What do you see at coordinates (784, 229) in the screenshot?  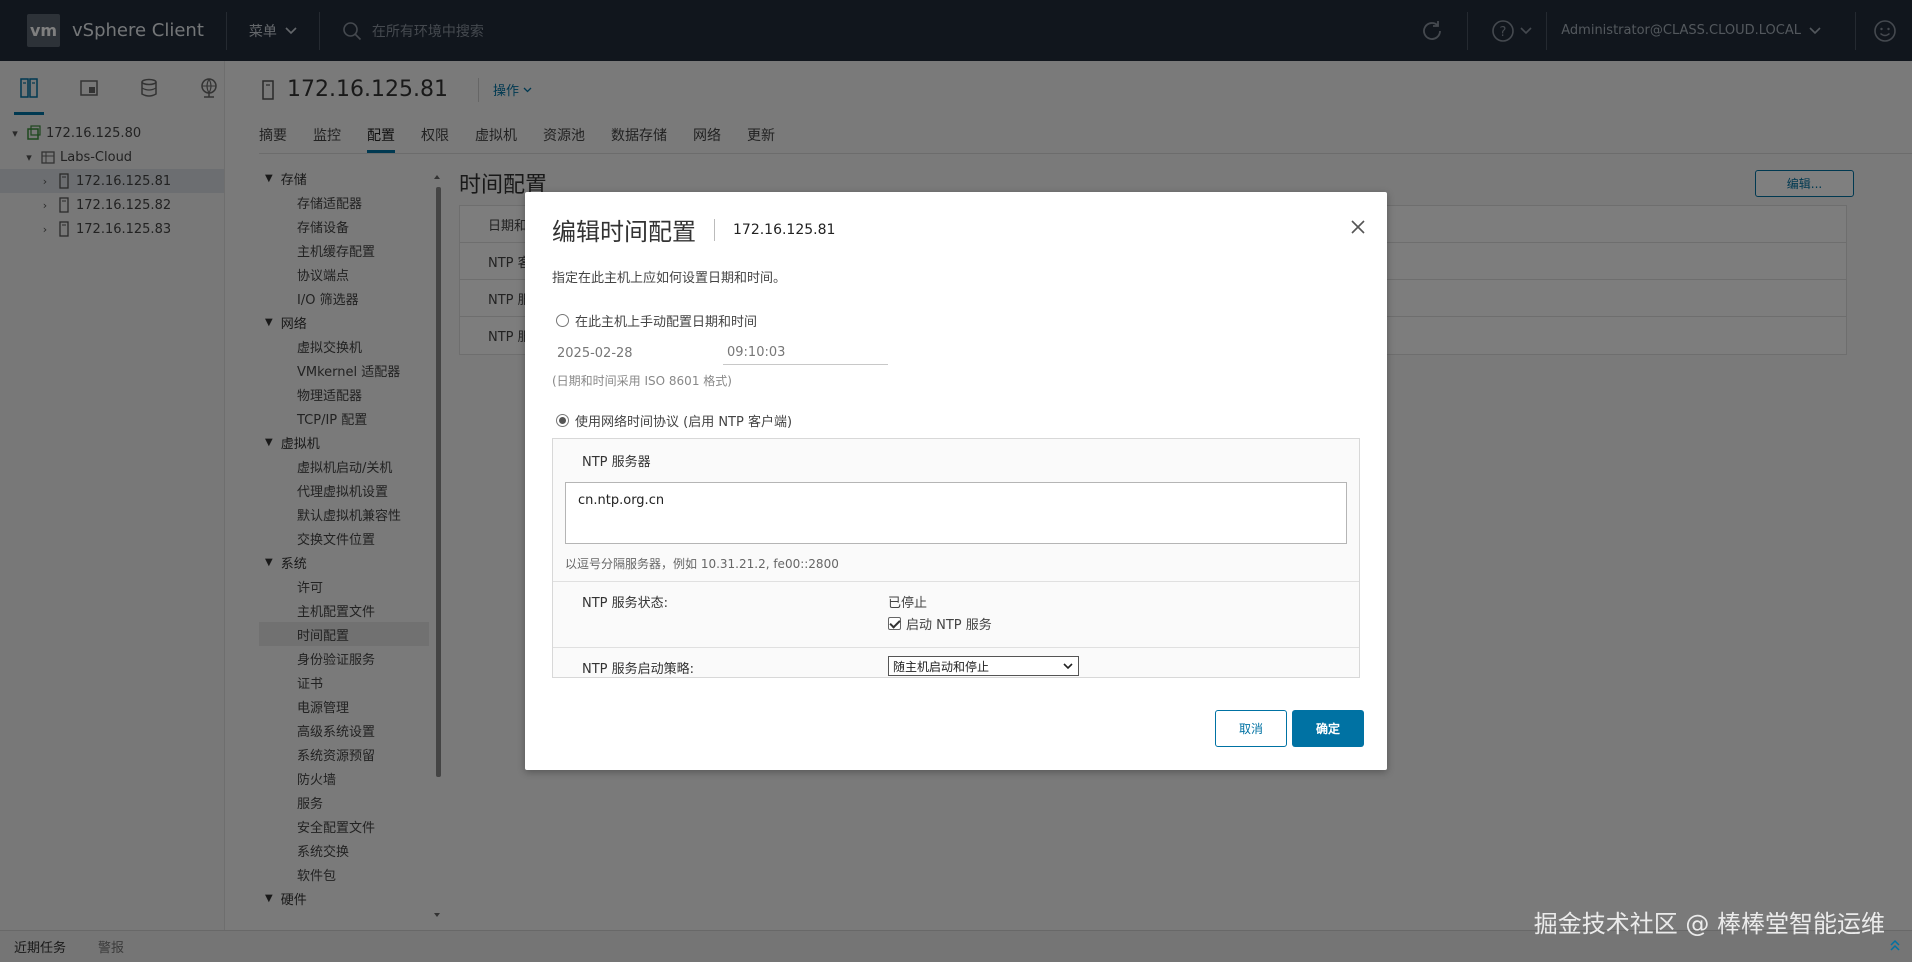 I see `dialog-host: 172.16.125.81` at bounding box center [784, 229].